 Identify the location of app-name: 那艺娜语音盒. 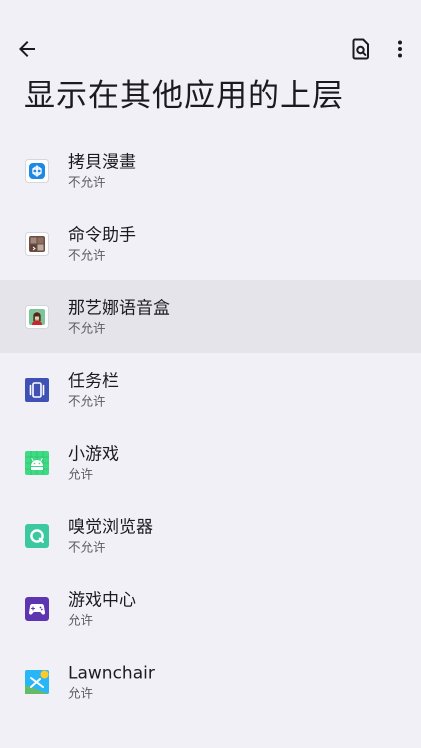
(119, 308).